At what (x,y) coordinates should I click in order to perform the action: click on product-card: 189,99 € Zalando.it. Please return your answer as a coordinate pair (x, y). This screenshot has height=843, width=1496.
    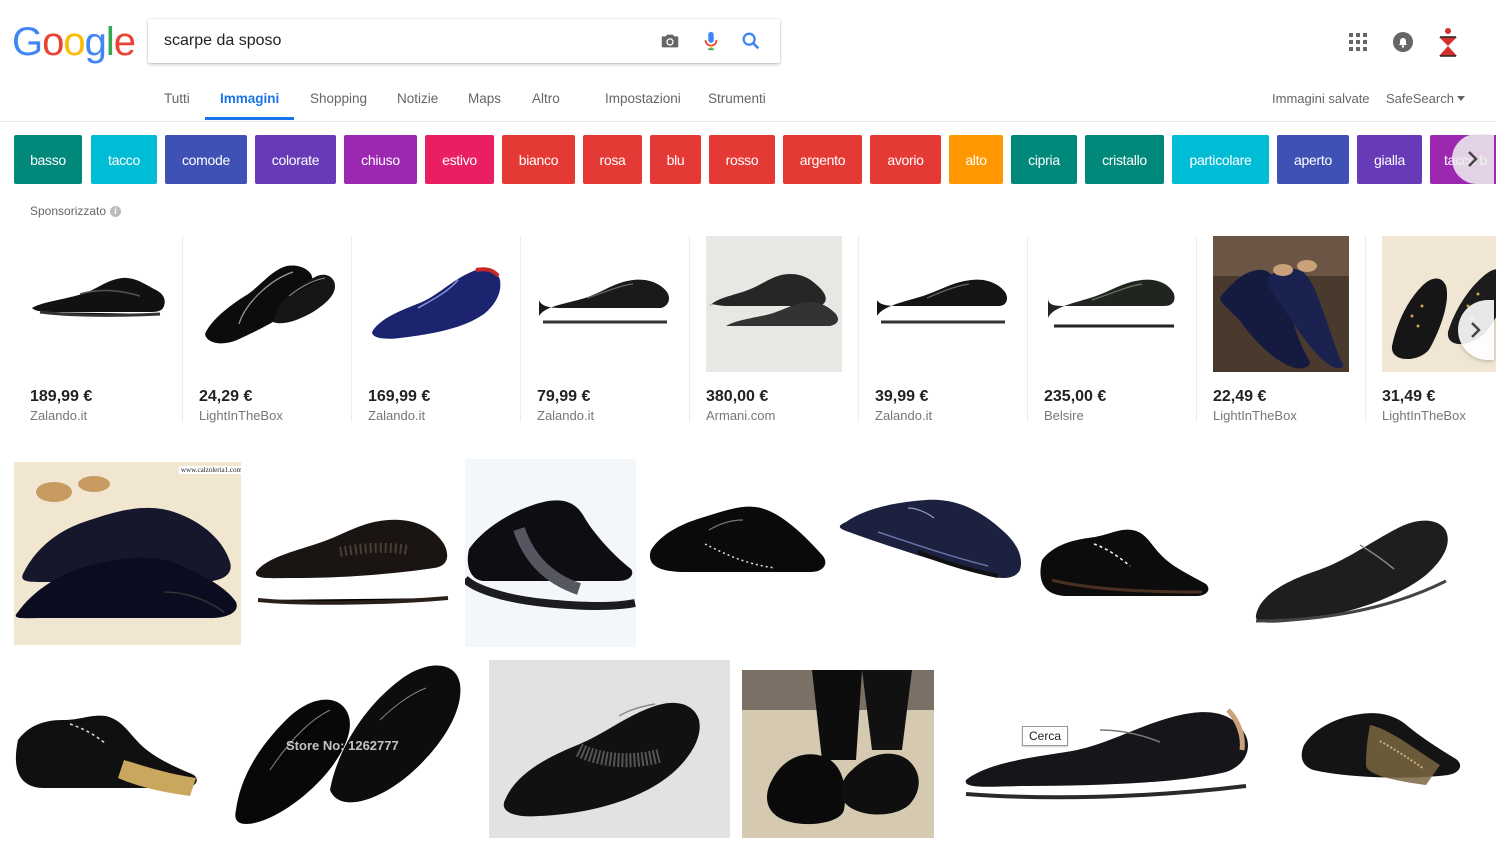
    Looking at the image, I should click on (98, 331).